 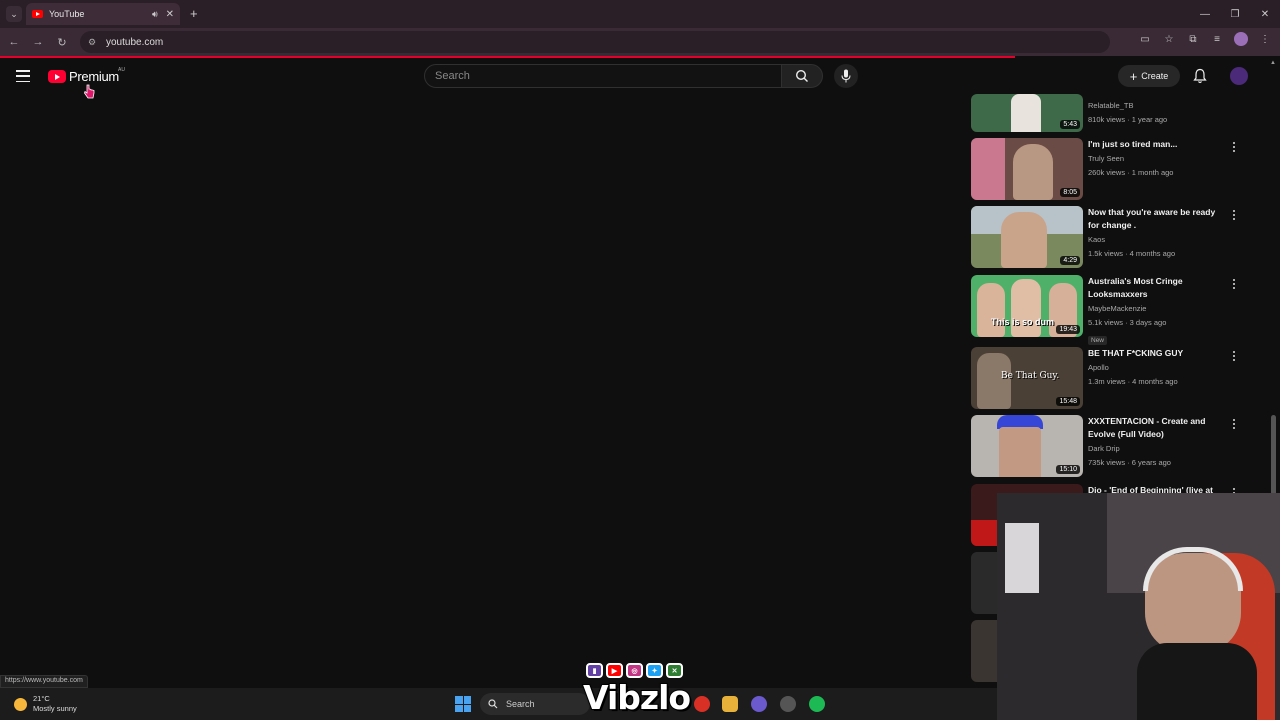 What do you see at coordinates (1068, 401) in the screenshot?
I see `video-duration: 15:48` at bounding box center [1068, 401].